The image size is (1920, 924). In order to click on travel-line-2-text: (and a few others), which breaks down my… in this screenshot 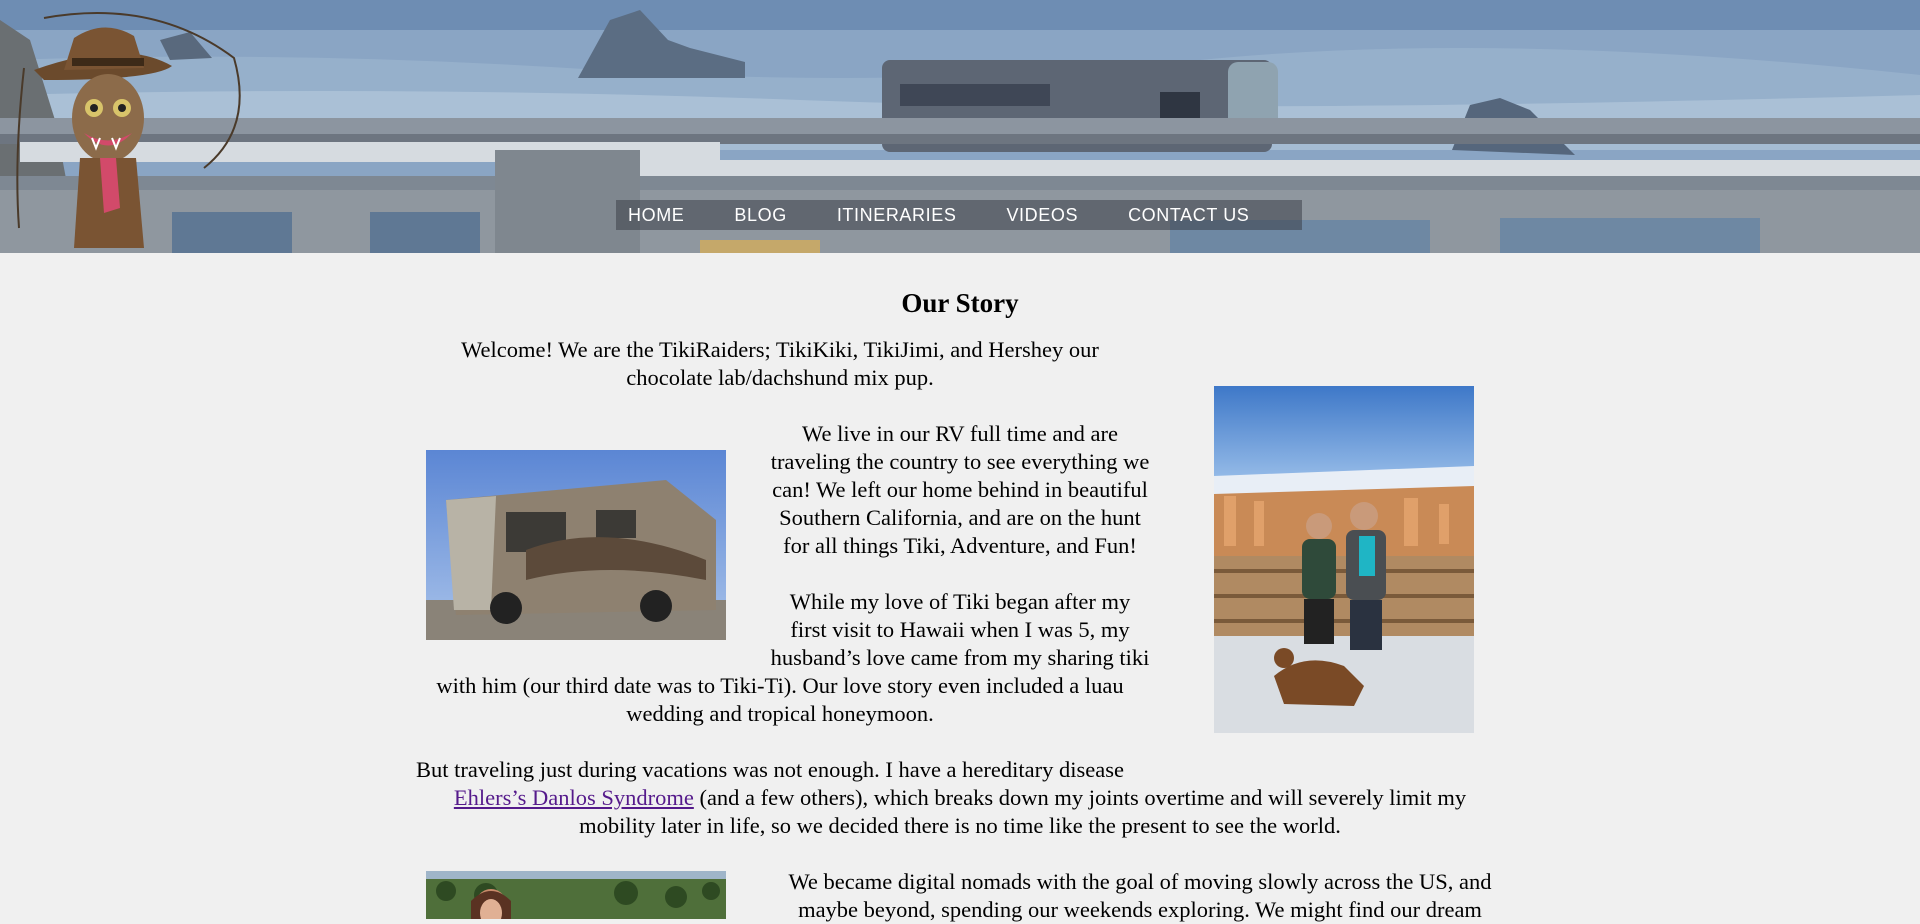, I will do `click(1080, 797)`.